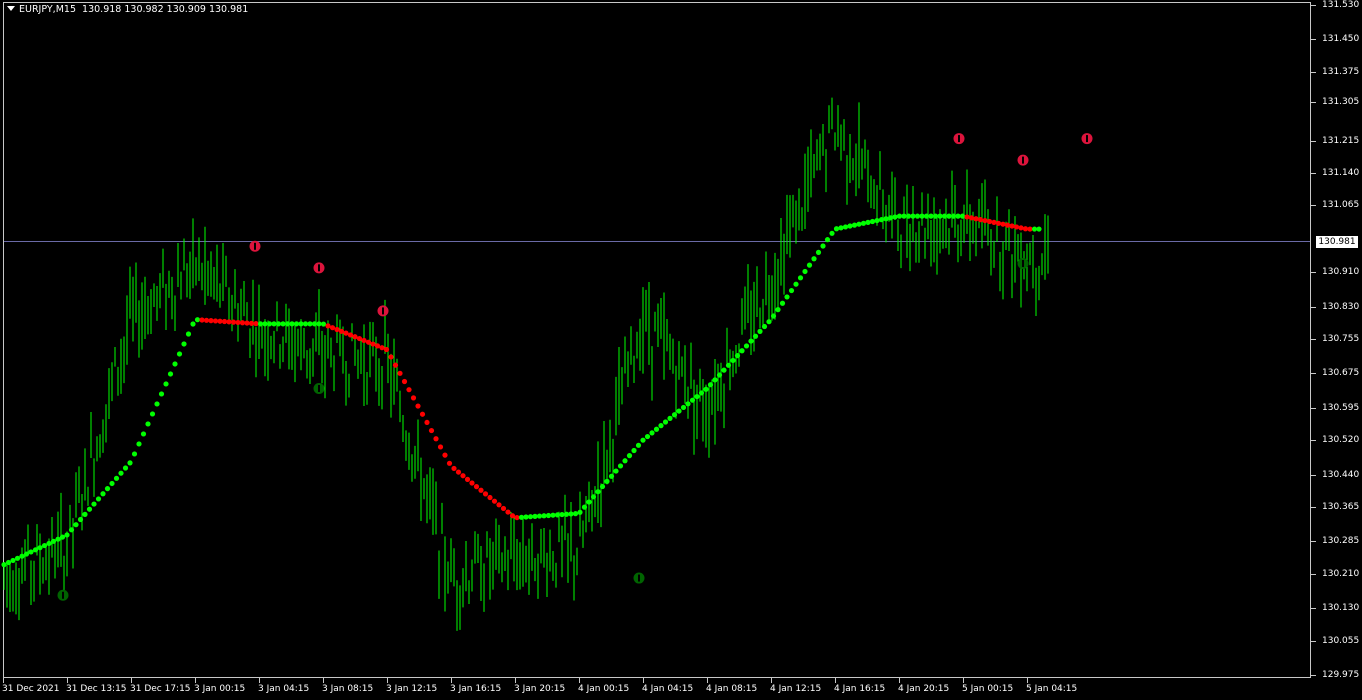 The width and height of the screenshot is (1362, 700). Describe the element at coordinates (1341, 407) in the screenshot. I see `price-label: 130.595` at that location.